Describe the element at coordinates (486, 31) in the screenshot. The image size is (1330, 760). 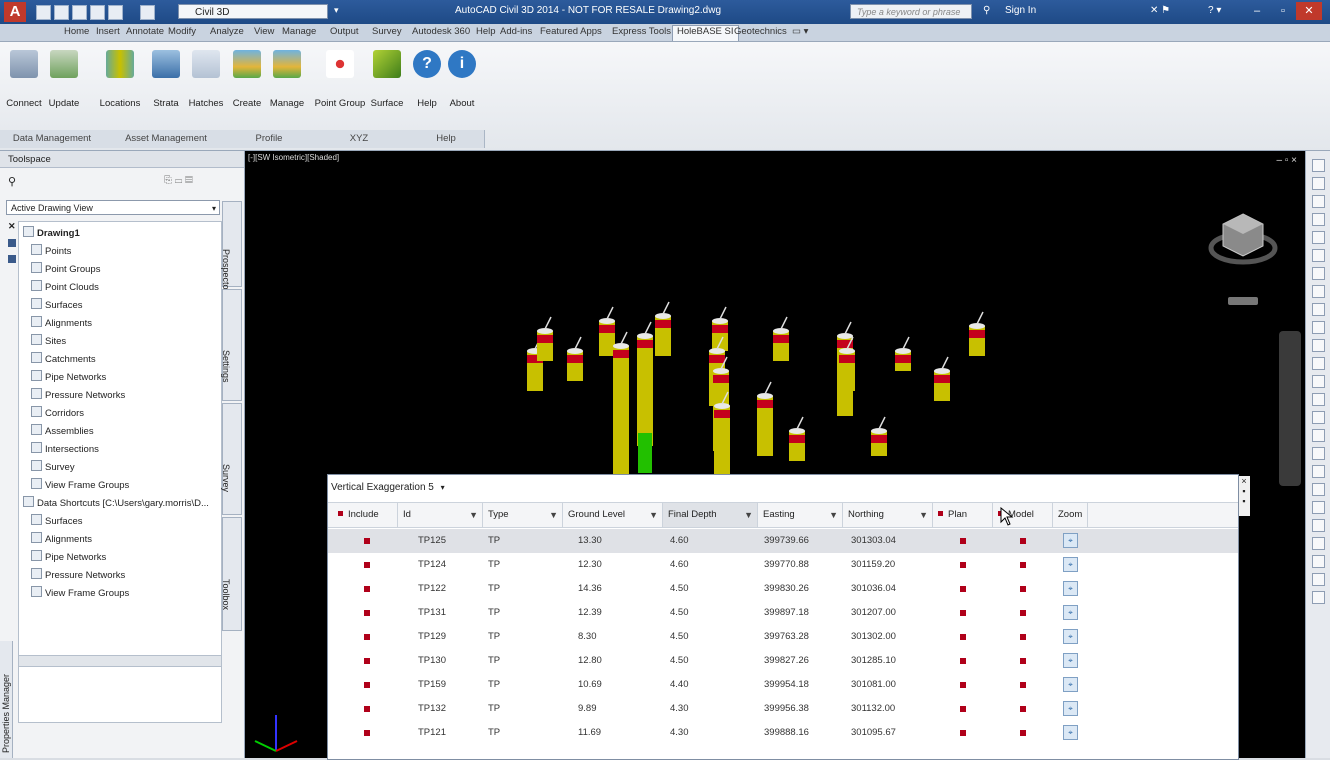
I see `tab-help: Help` at that location.